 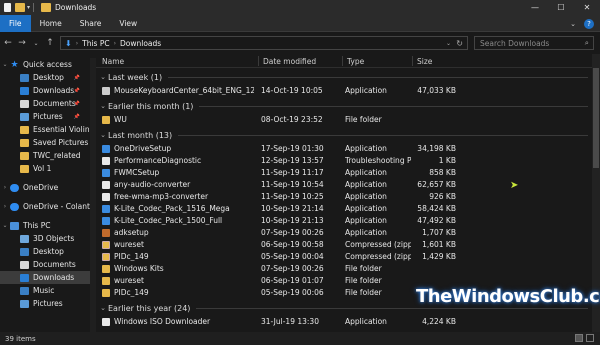 What do you see at coordinates (300, 338) in the screenshot?
I see `status-bar: 39 items` at bounding box center [300, 338].